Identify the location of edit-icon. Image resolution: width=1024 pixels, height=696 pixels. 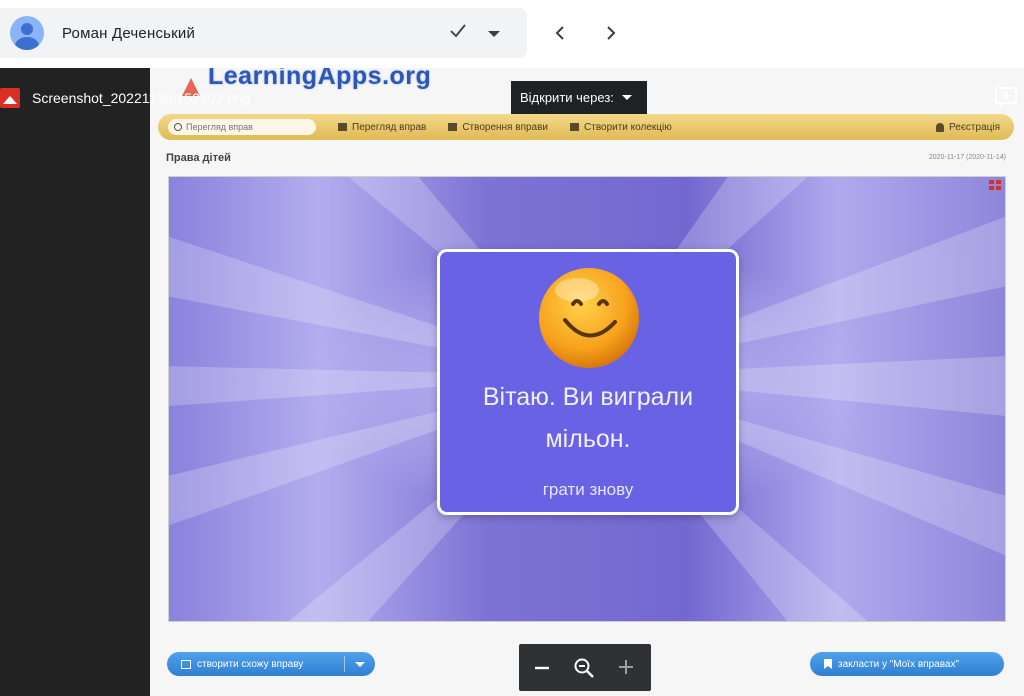
(186, 664).